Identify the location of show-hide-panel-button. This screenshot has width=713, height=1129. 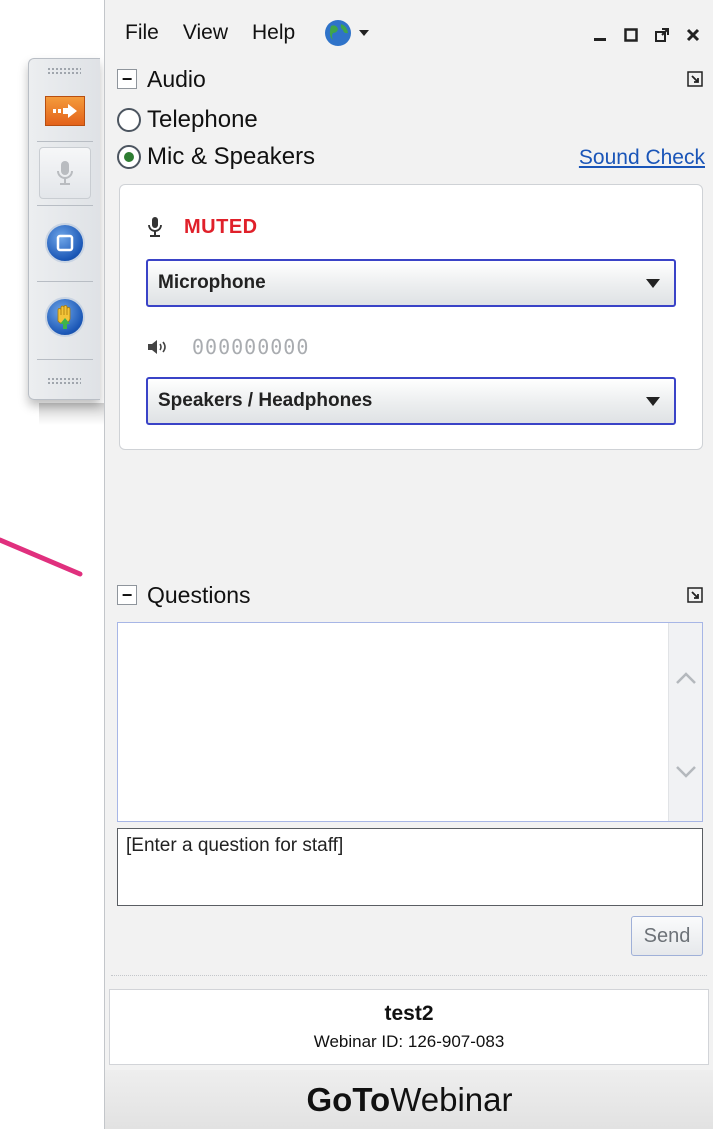
(65, 111).